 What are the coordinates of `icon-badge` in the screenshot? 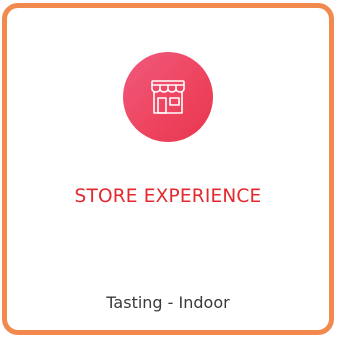 It's located at (168, 97).